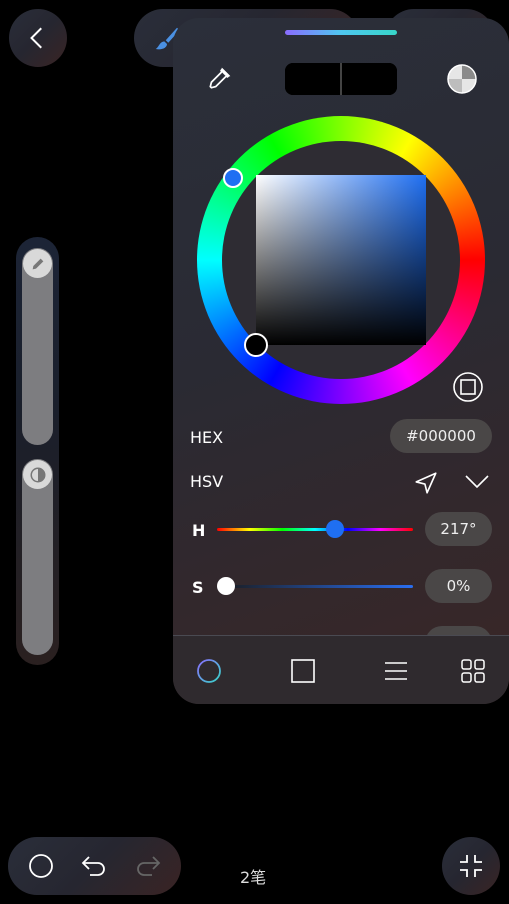 This screenshot has width=509, height=904. Describe the element at coordinates (477, 482) in the screenshot. I see `chevron-down-icon` at that location.